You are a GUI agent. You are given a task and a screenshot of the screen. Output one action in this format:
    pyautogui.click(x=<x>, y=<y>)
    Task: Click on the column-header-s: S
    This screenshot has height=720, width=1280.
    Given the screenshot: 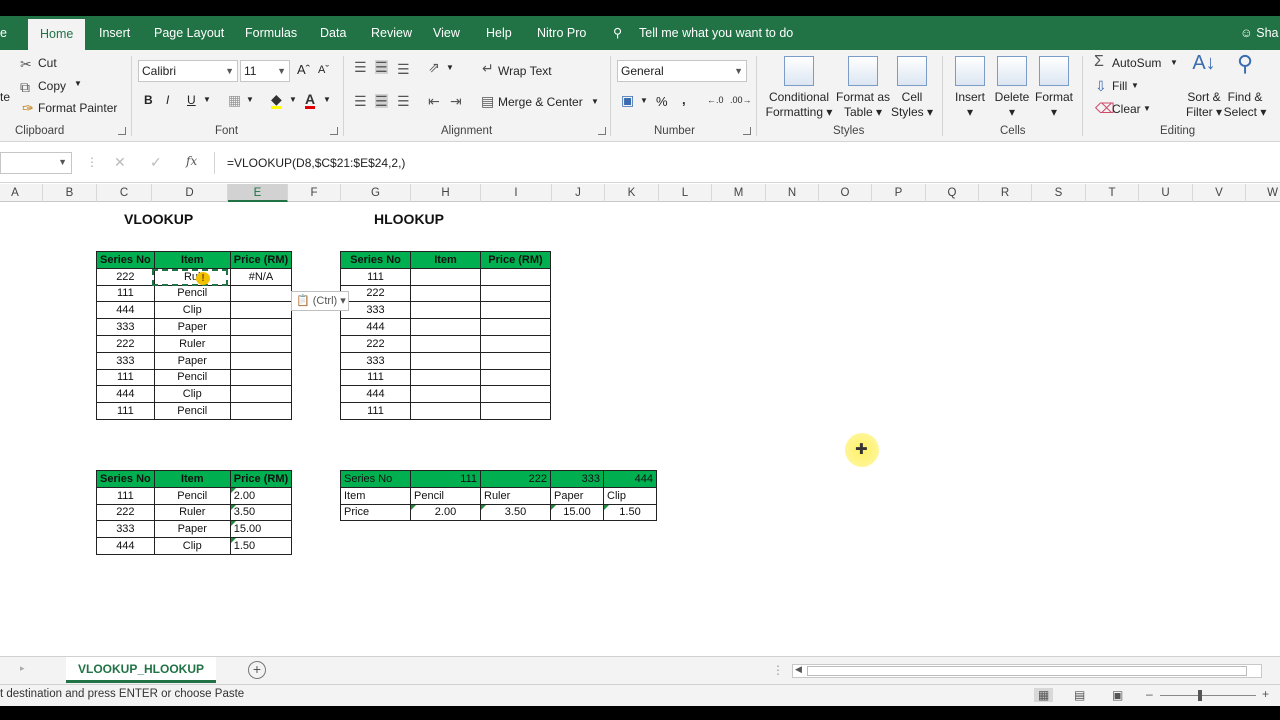 What is the action you would take?
    pyautogui.click(x=1059, y=193)
    